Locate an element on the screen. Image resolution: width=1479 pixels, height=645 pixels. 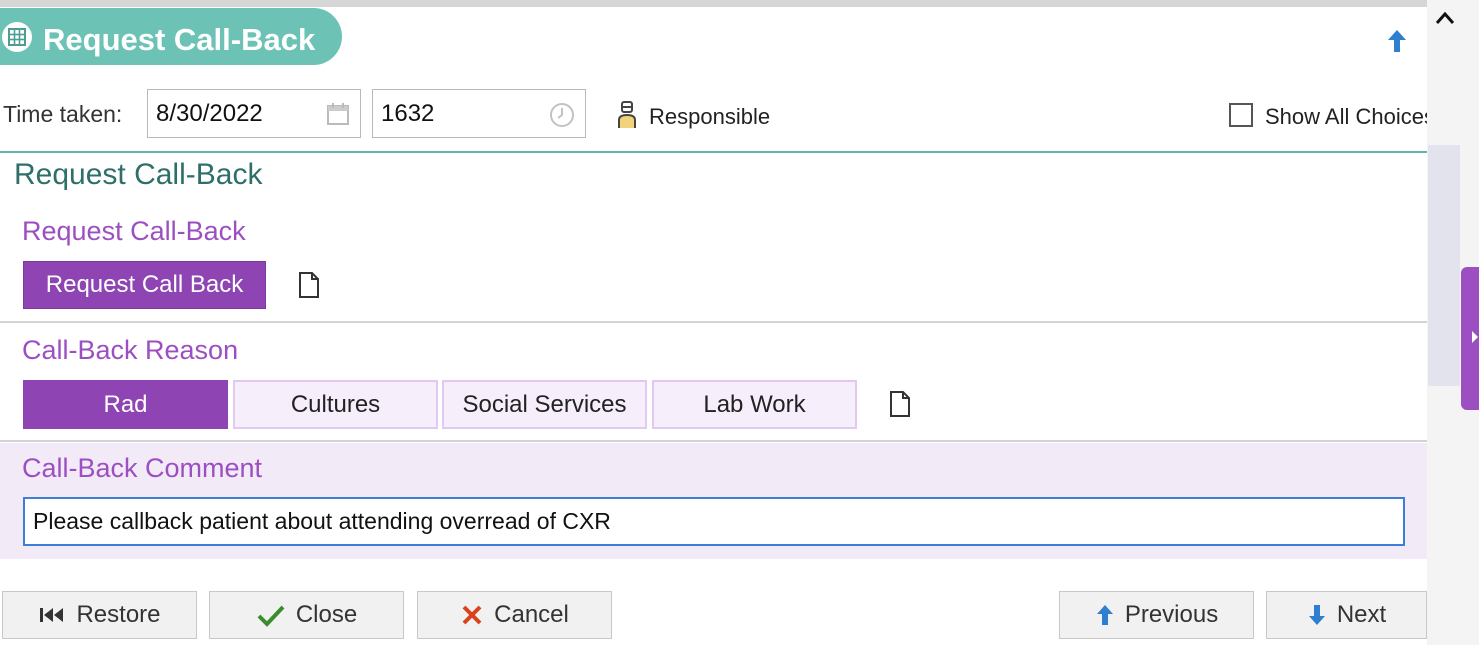
close-button: Close is located at coordinates (306, 615).